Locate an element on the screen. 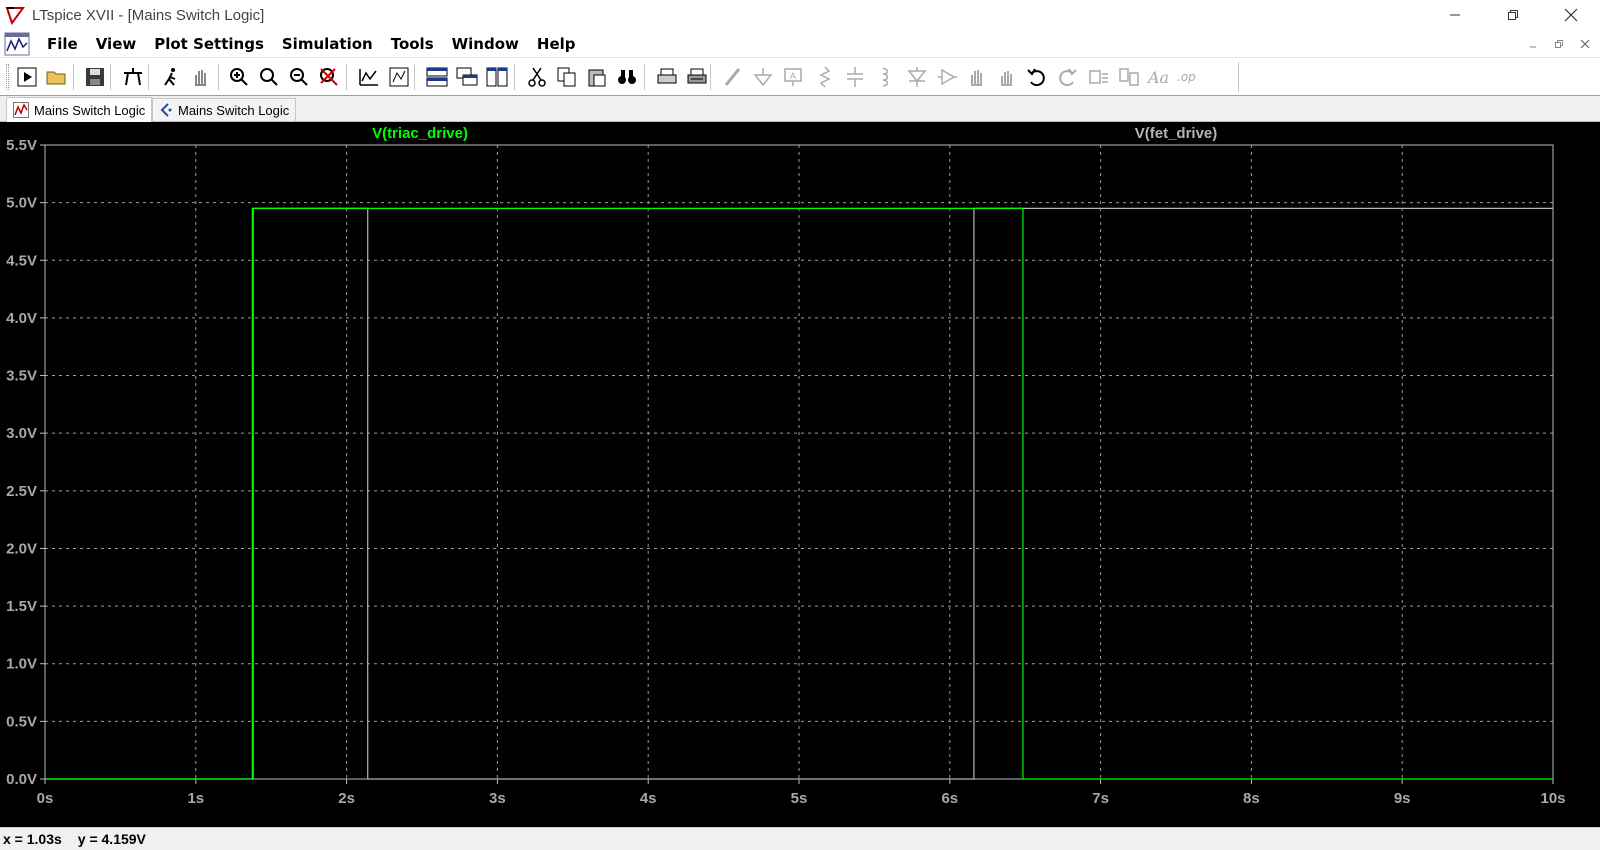  mirror-button is located at coordinates (1129, 77).